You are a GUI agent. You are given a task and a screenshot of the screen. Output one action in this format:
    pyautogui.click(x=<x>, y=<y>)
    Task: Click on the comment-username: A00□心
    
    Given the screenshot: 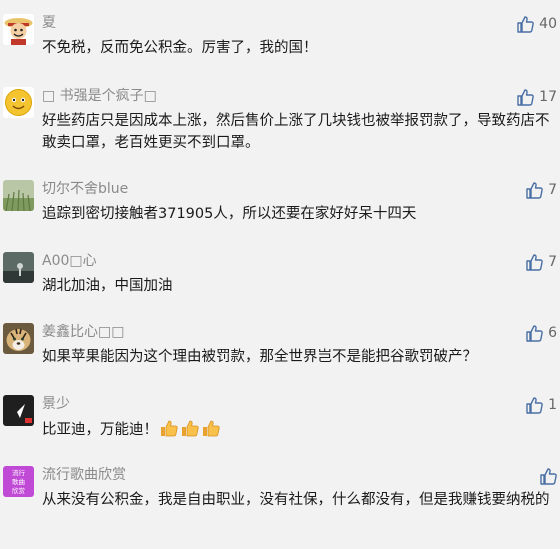 What is the action you would take?
    pyautogui.click(x=69, y=261)
    